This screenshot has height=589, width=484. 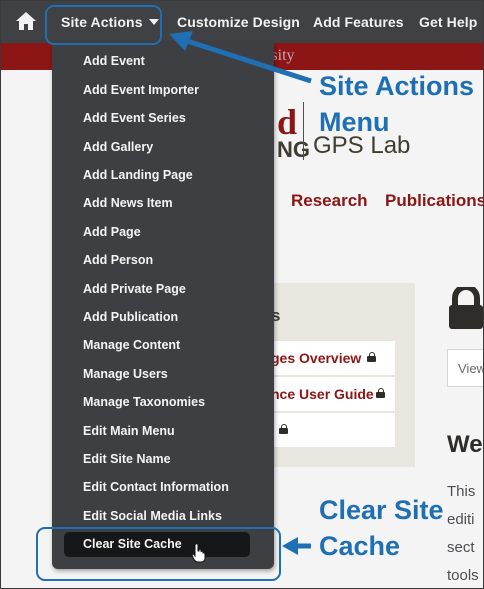 What do you see at coordinates (354, 122) in the screenshot?
I see `annotation-site-actions-line2: Menu` at bounding box center [354, 122].